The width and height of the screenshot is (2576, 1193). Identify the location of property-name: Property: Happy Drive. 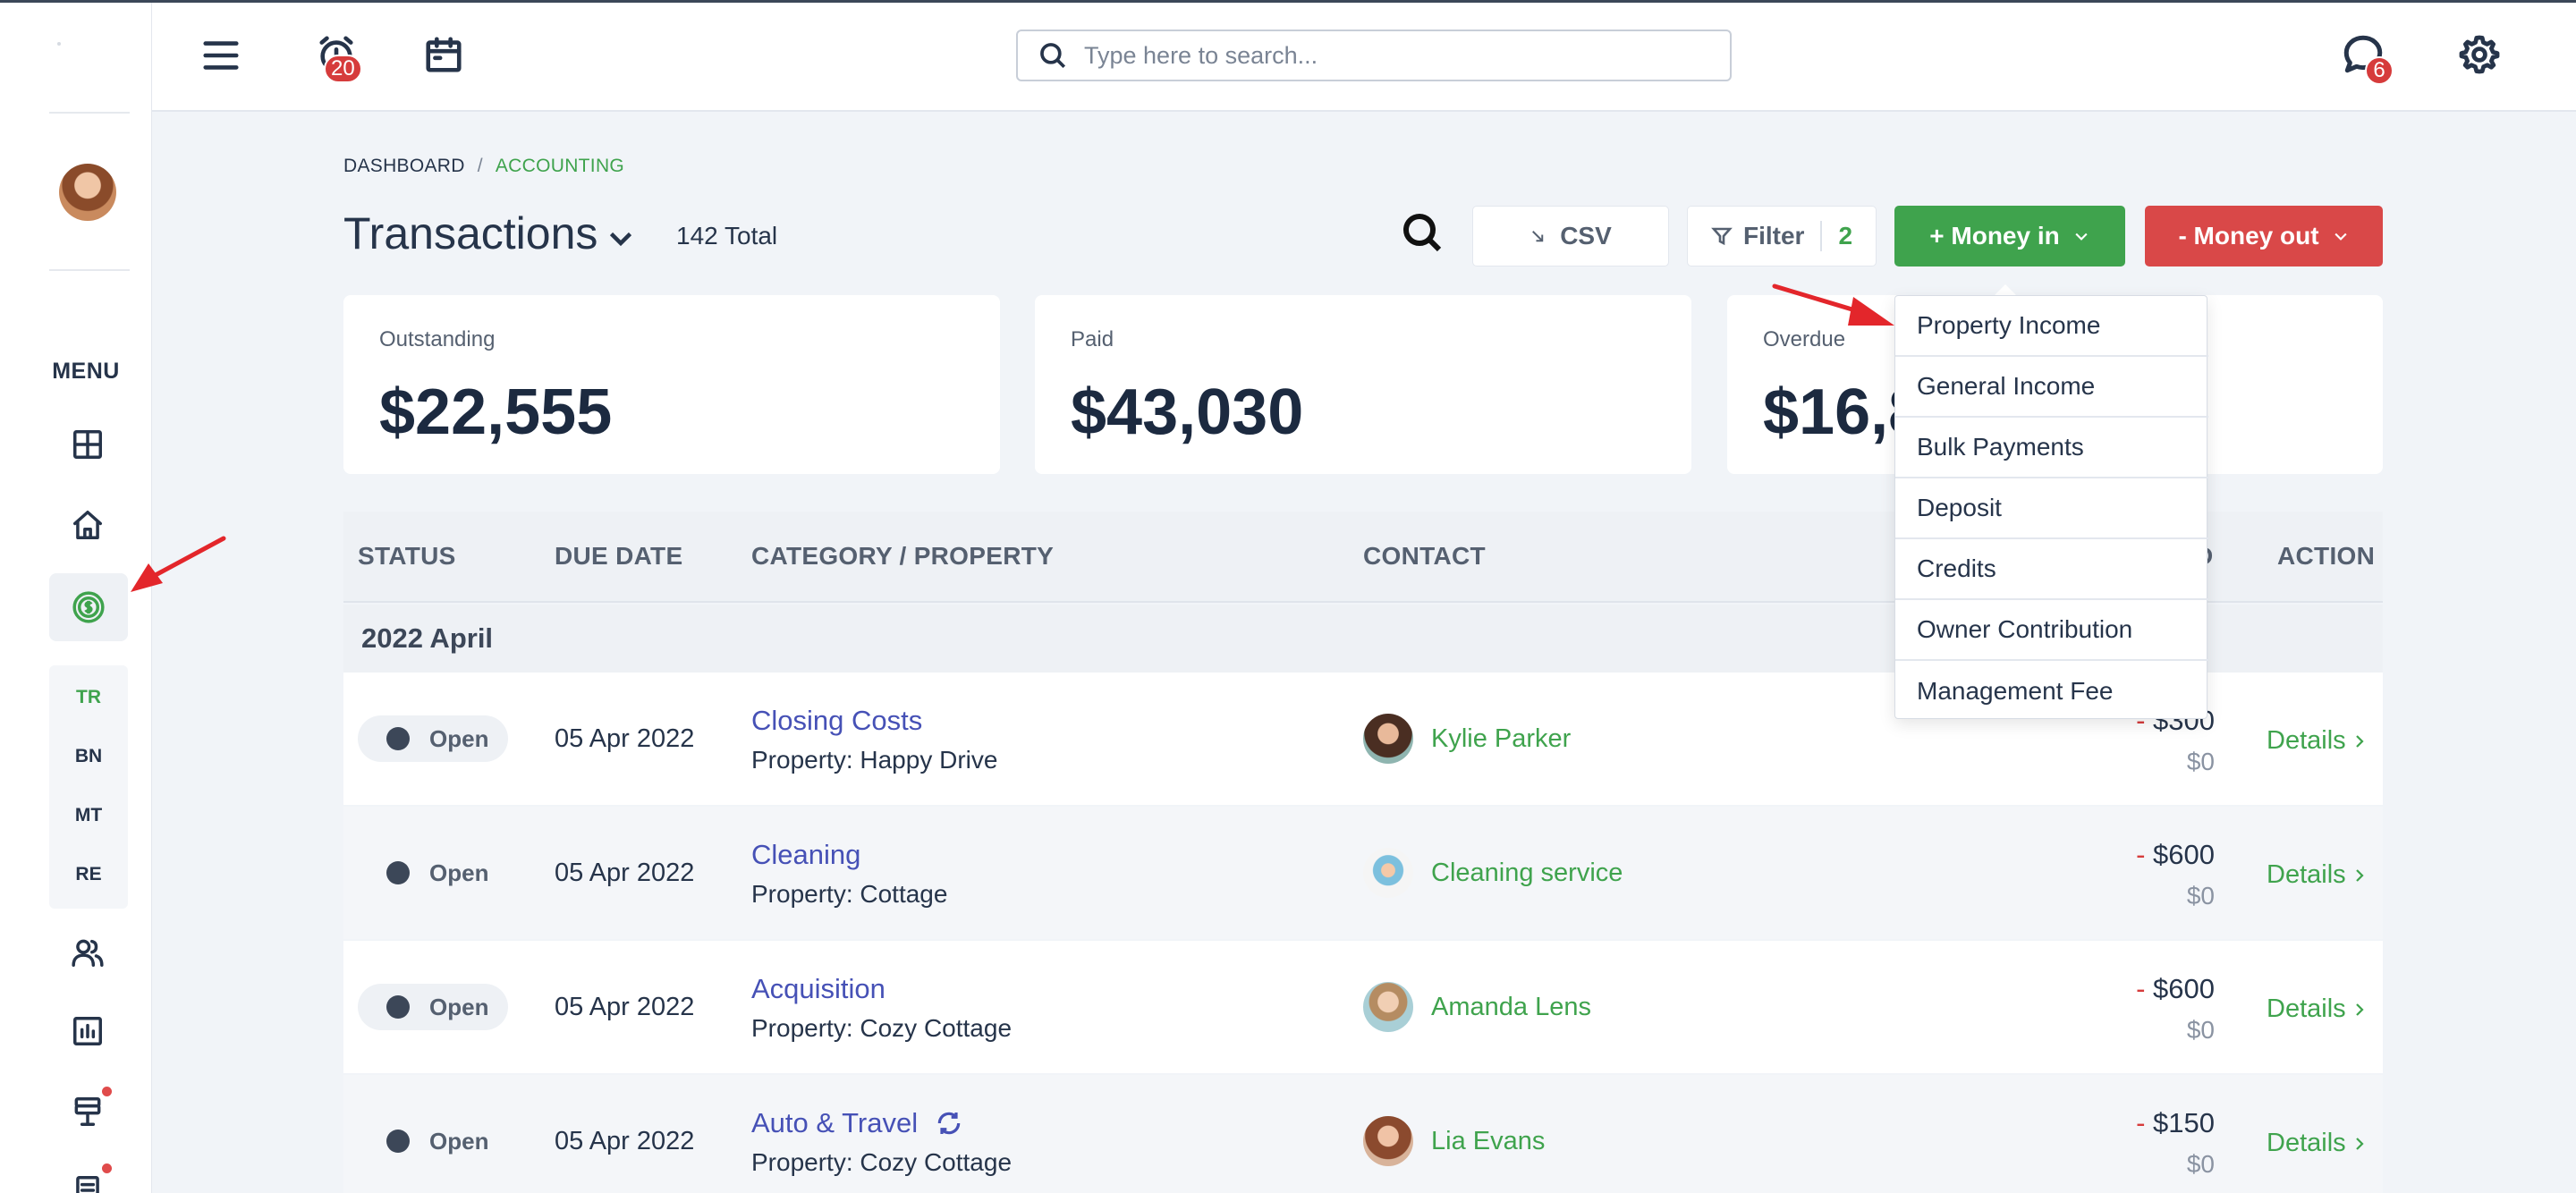
(874, 760).